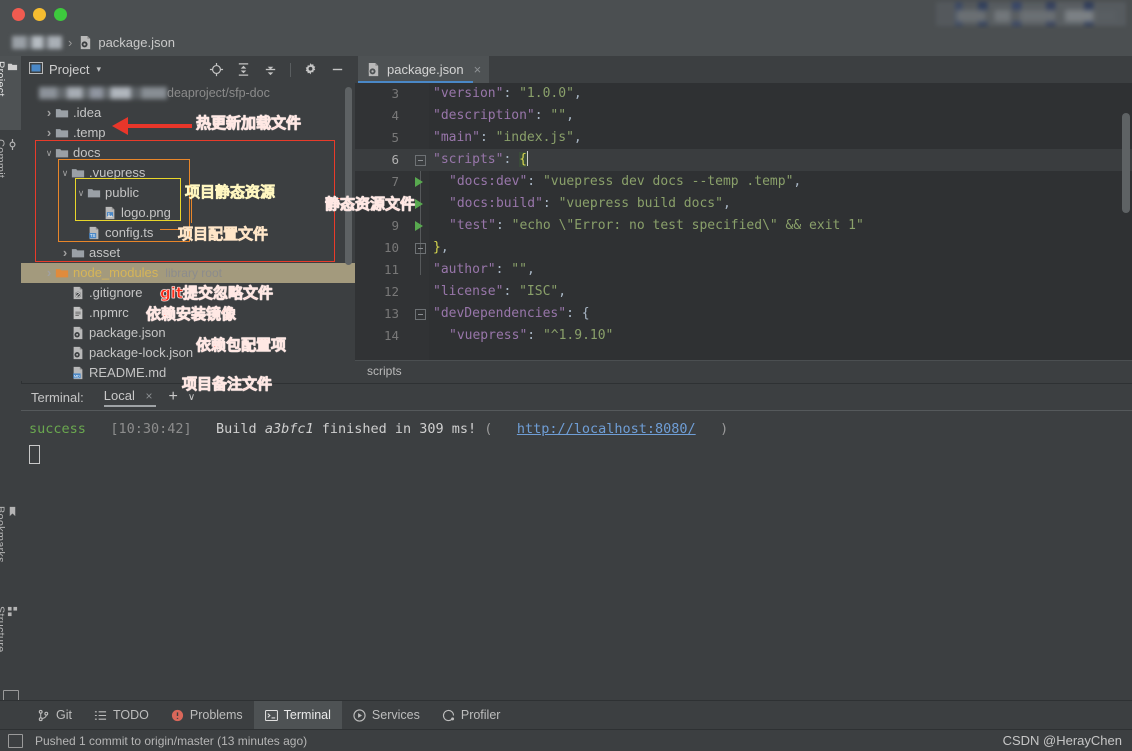  I want to click on tab-label: package.json, so click(425, 69).